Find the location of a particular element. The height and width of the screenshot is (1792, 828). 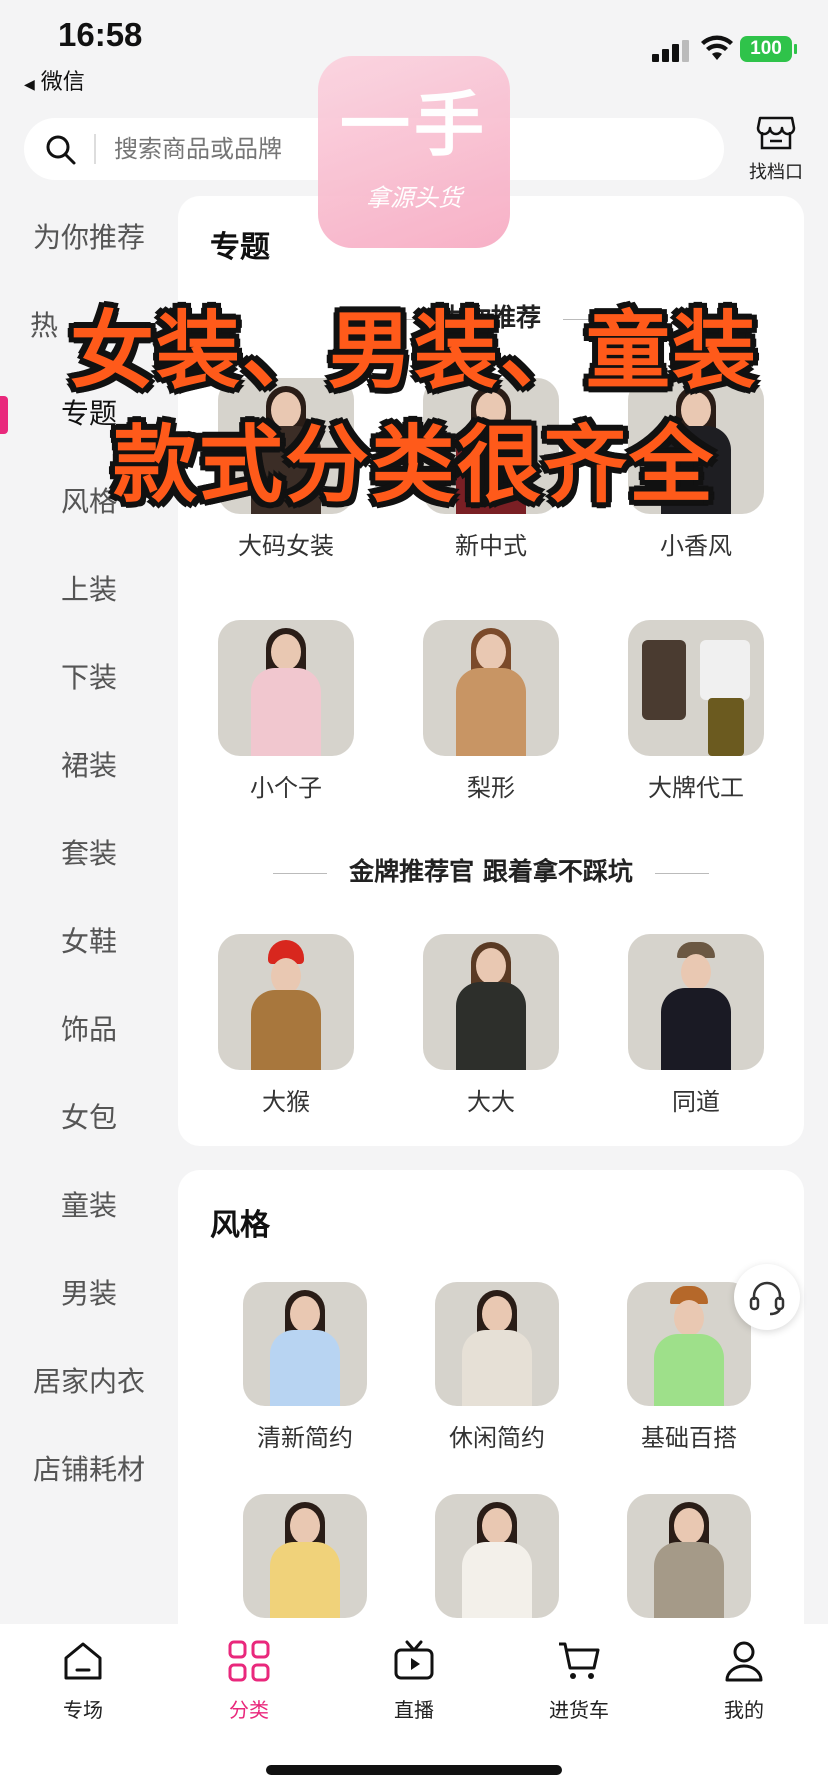

status-time: 16:58 is located at coordinates (100, 34).